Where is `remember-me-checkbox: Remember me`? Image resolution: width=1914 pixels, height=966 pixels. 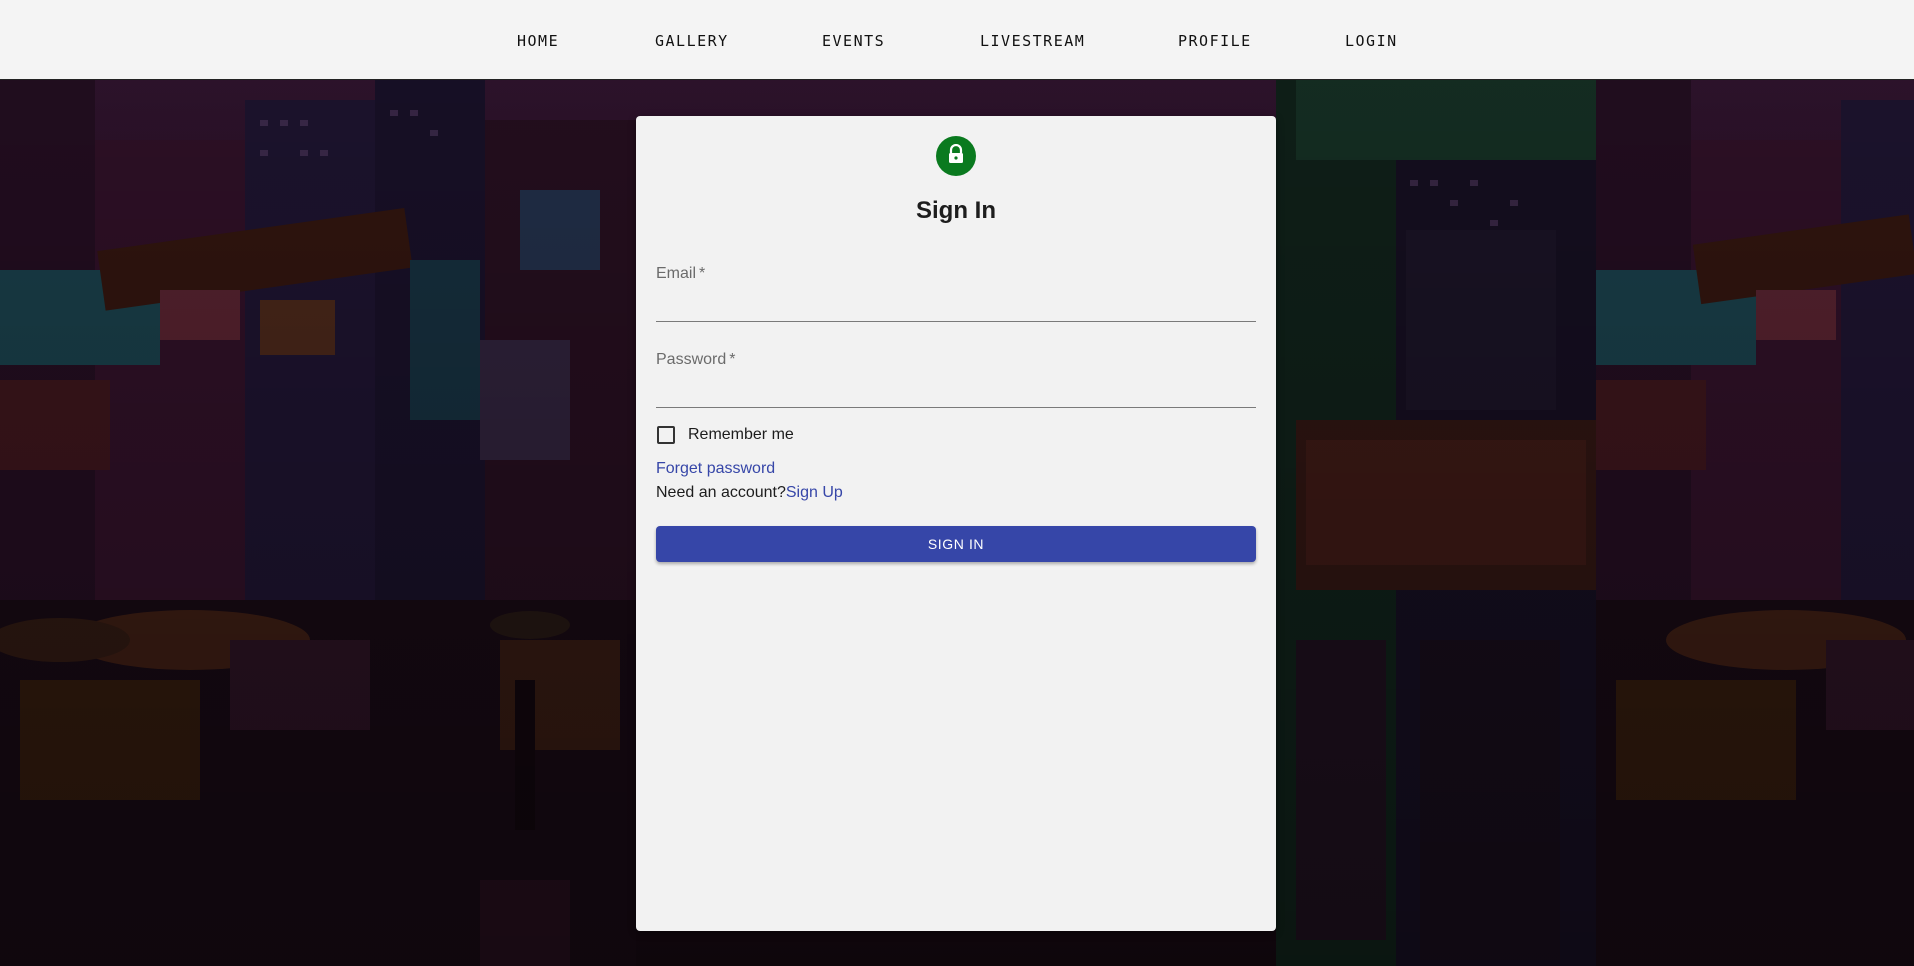
remember-me-checkbox: Remember me is located at coordinates (725, 435).